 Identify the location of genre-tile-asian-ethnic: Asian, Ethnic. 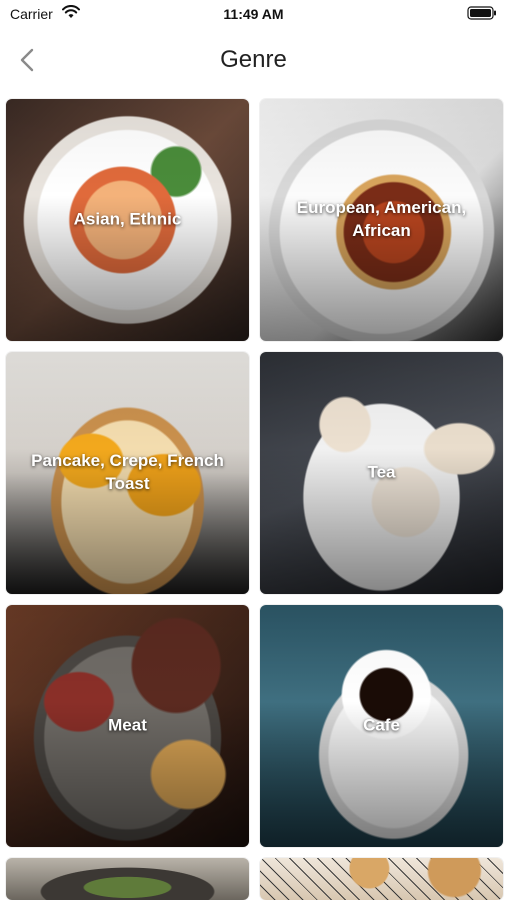
(127, 220).